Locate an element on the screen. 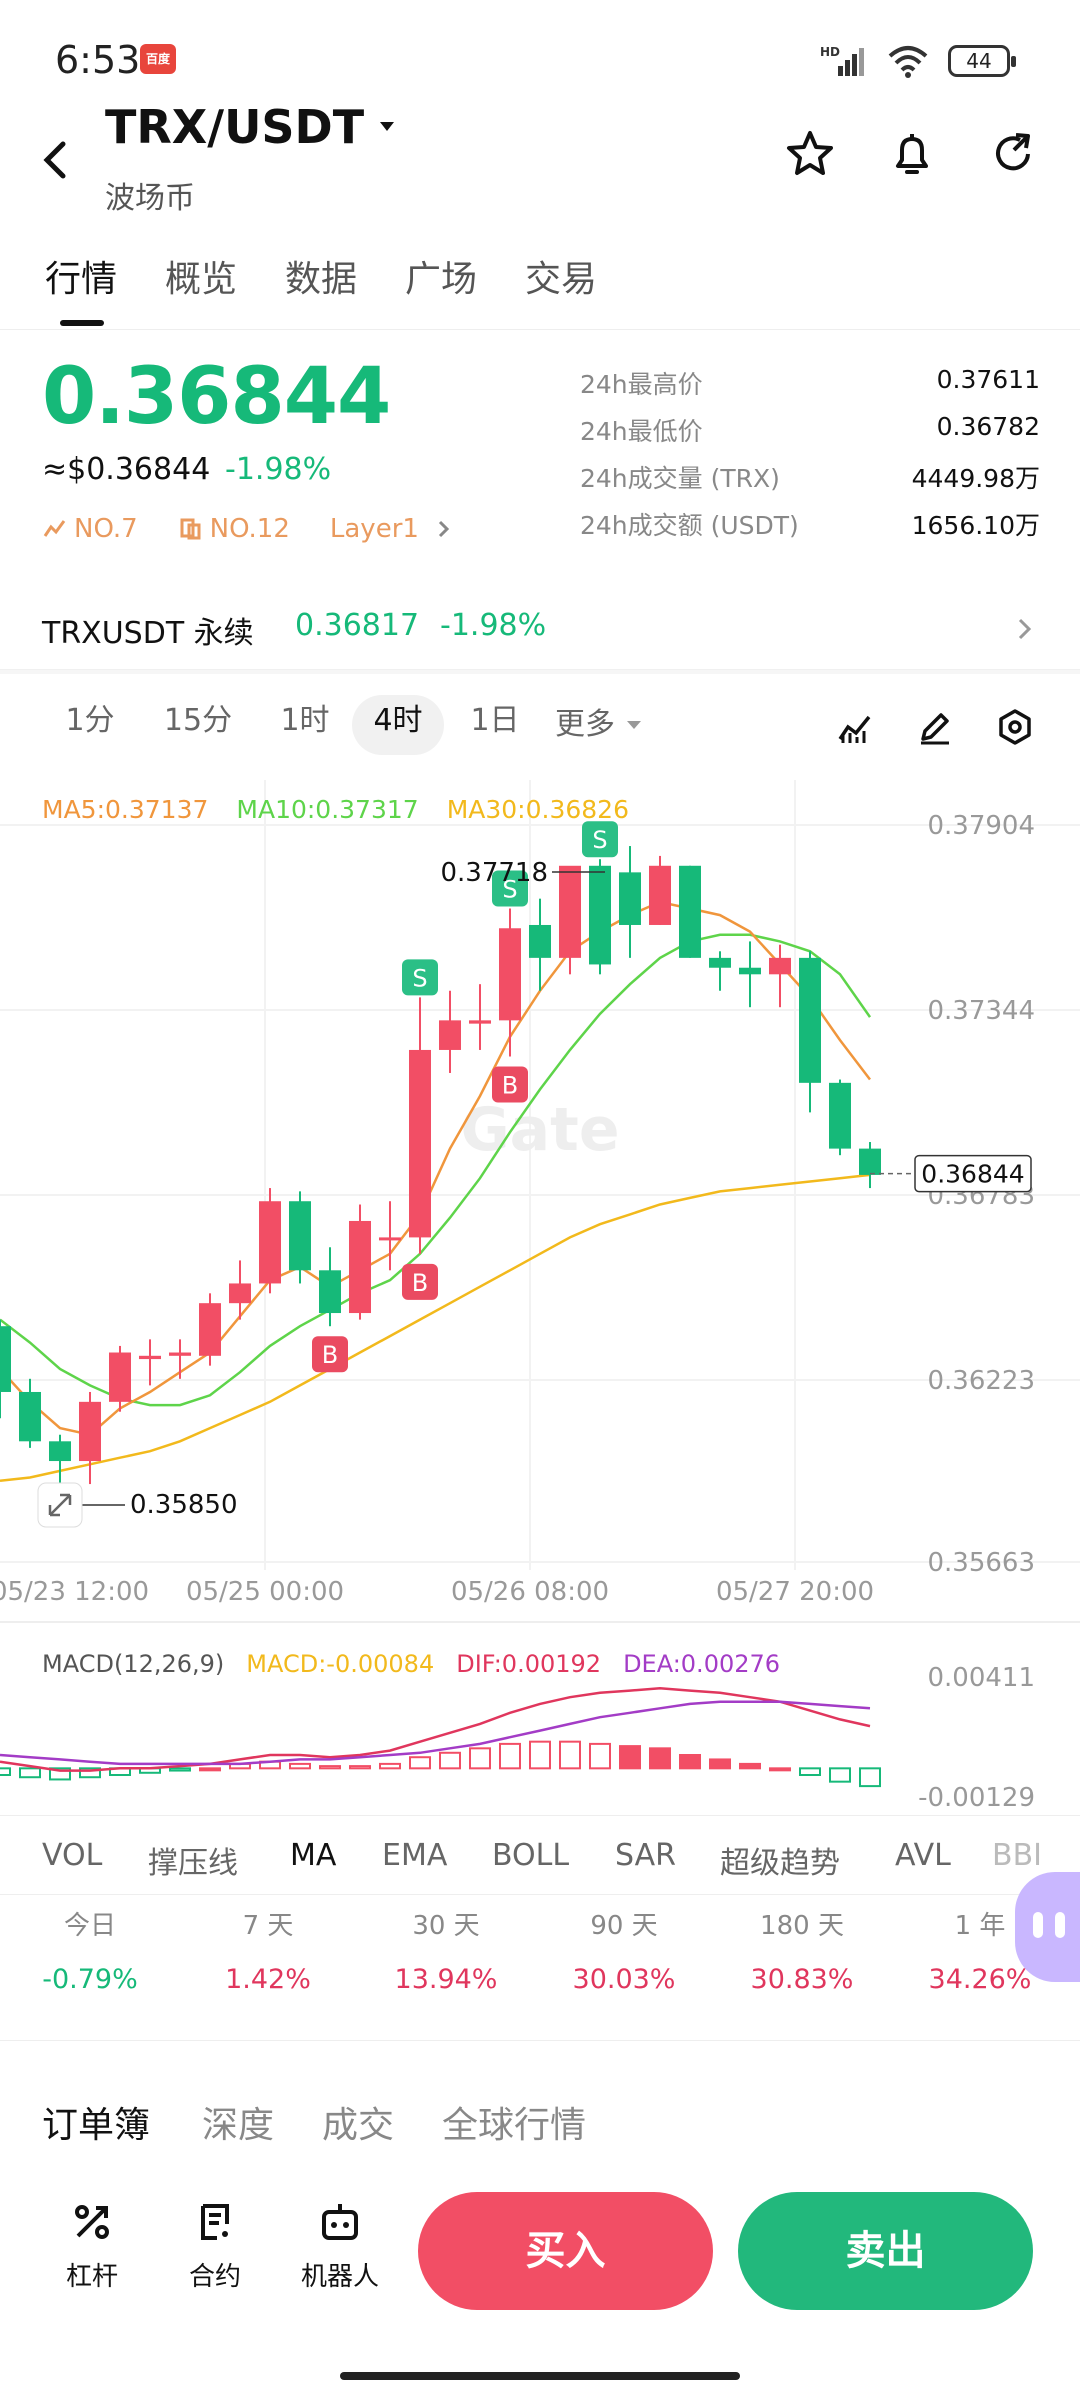 This screenshot has height=2400, width=1080. ma5-value: MA5:0.37137 is located at coordinates (125, 809).